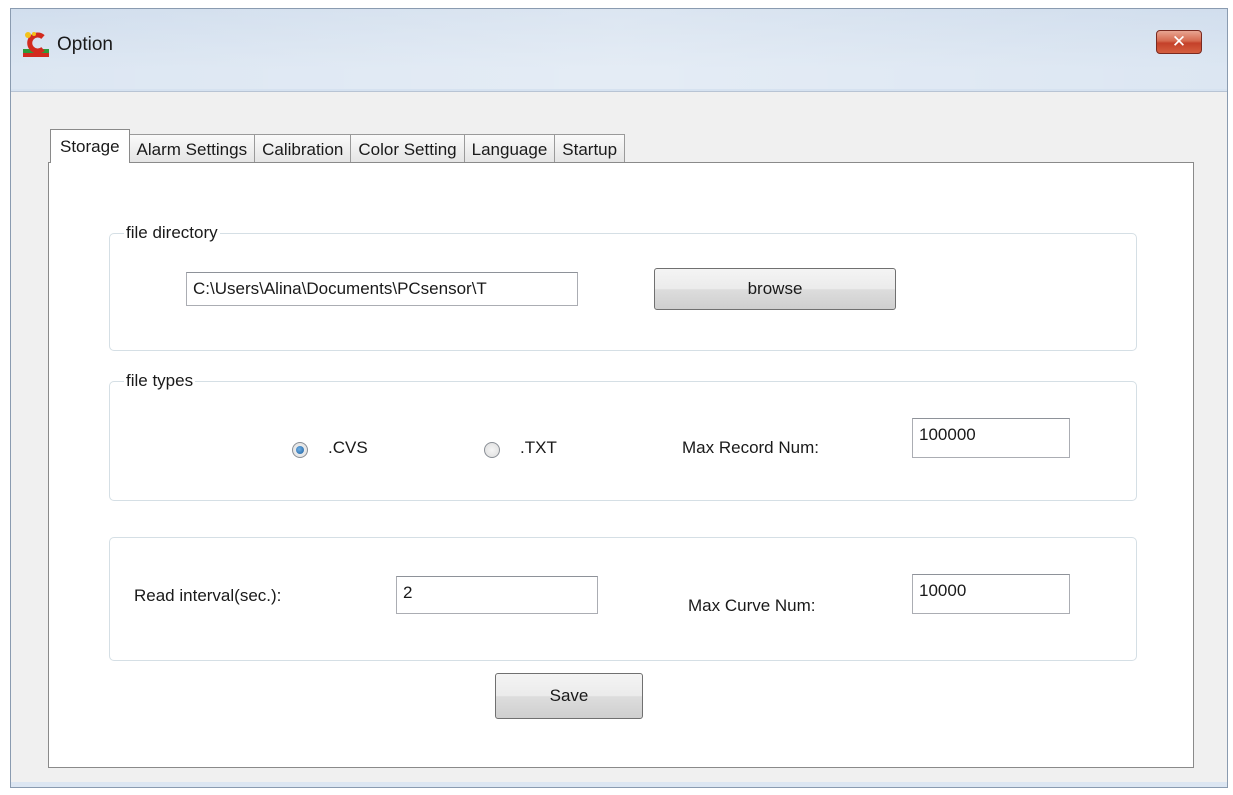 Image resolution: width=1233 pixels, height=795 pixels. I want to click on tab-calibration: Calibration, so click(303, 148).